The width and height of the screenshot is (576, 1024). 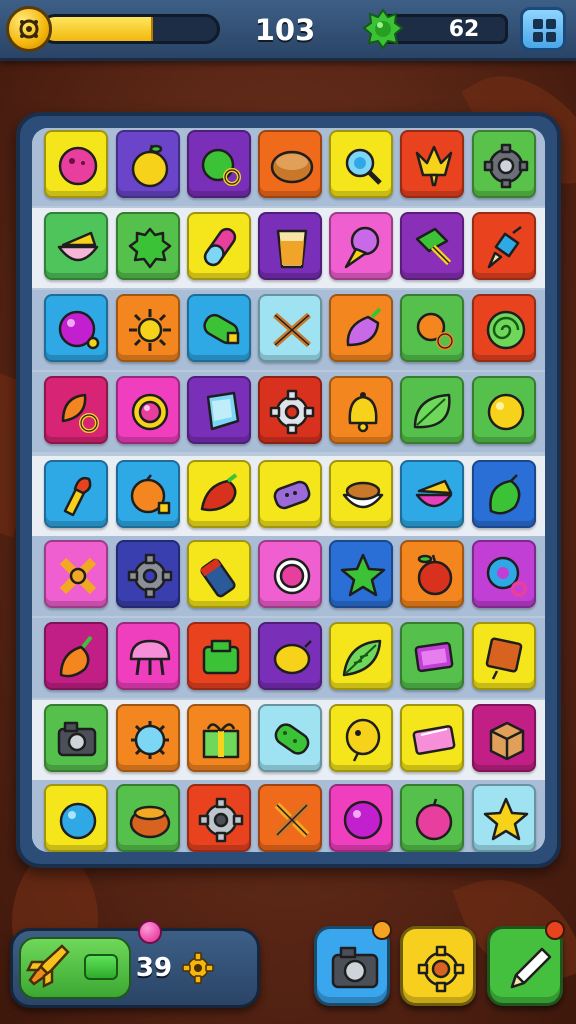 What do you see at coordinates (130, 29) in the screenshot?
I see `level-progress-bar` at bounding box center [130, 29].